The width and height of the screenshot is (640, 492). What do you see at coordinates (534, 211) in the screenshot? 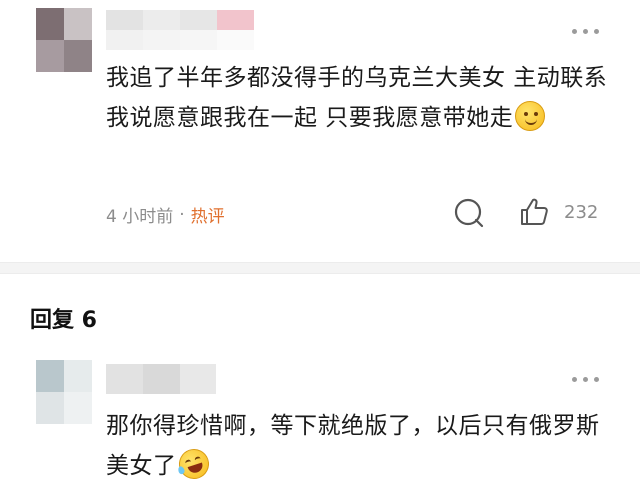
I see `like-icon` at bounding box center [534, 211].